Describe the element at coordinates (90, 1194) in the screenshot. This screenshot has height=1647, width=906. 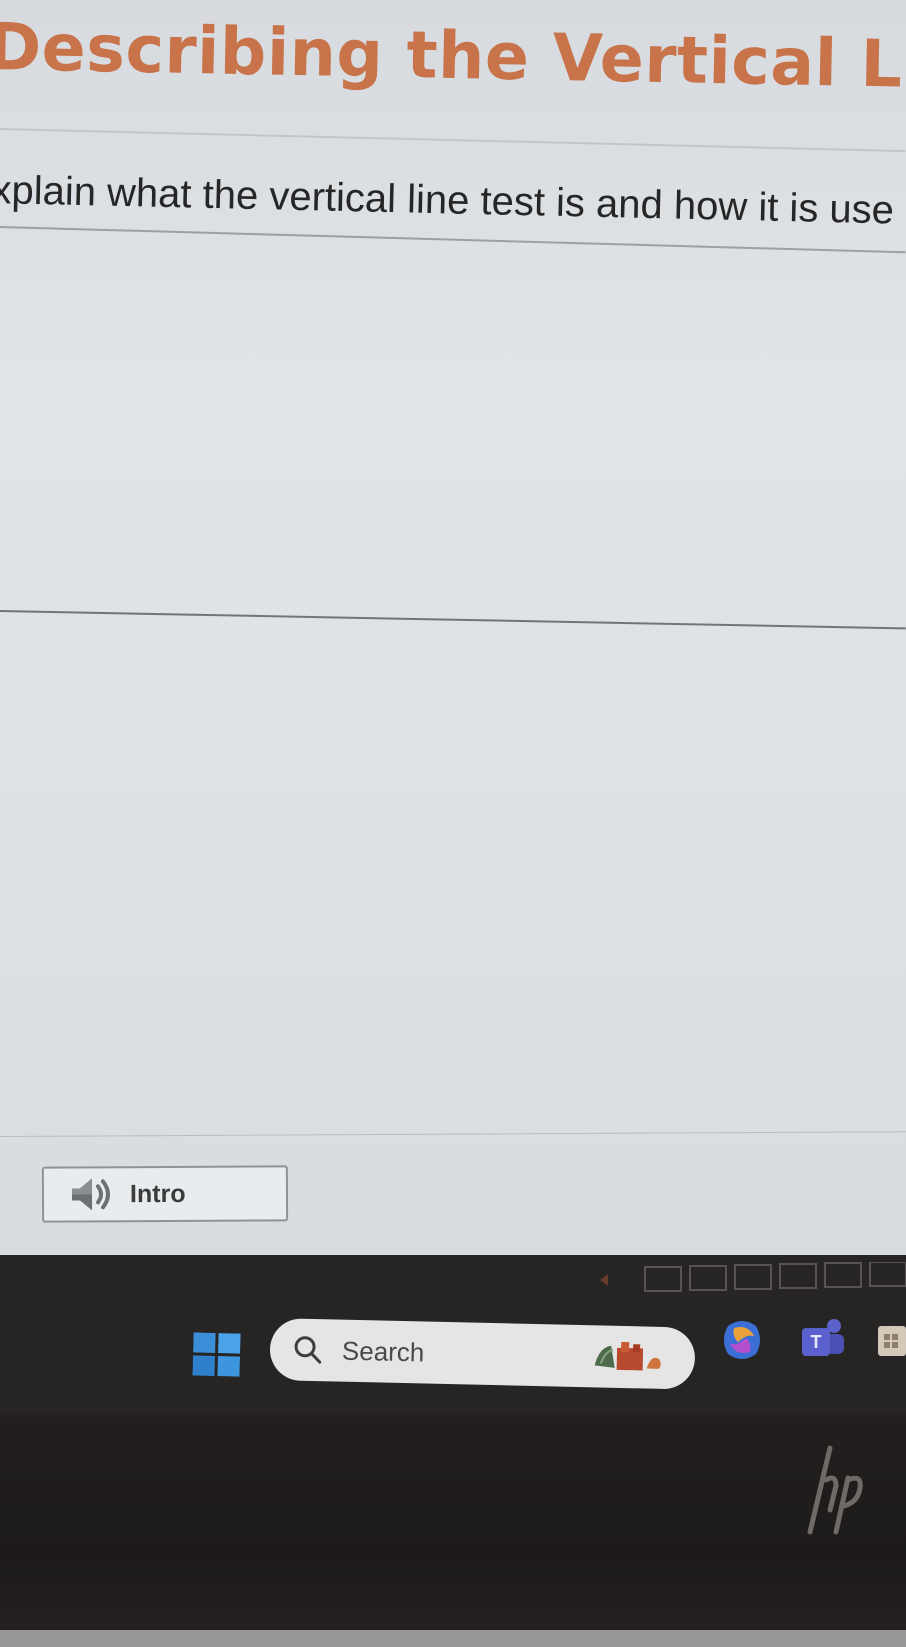
I see `speaker-icon` at that location.